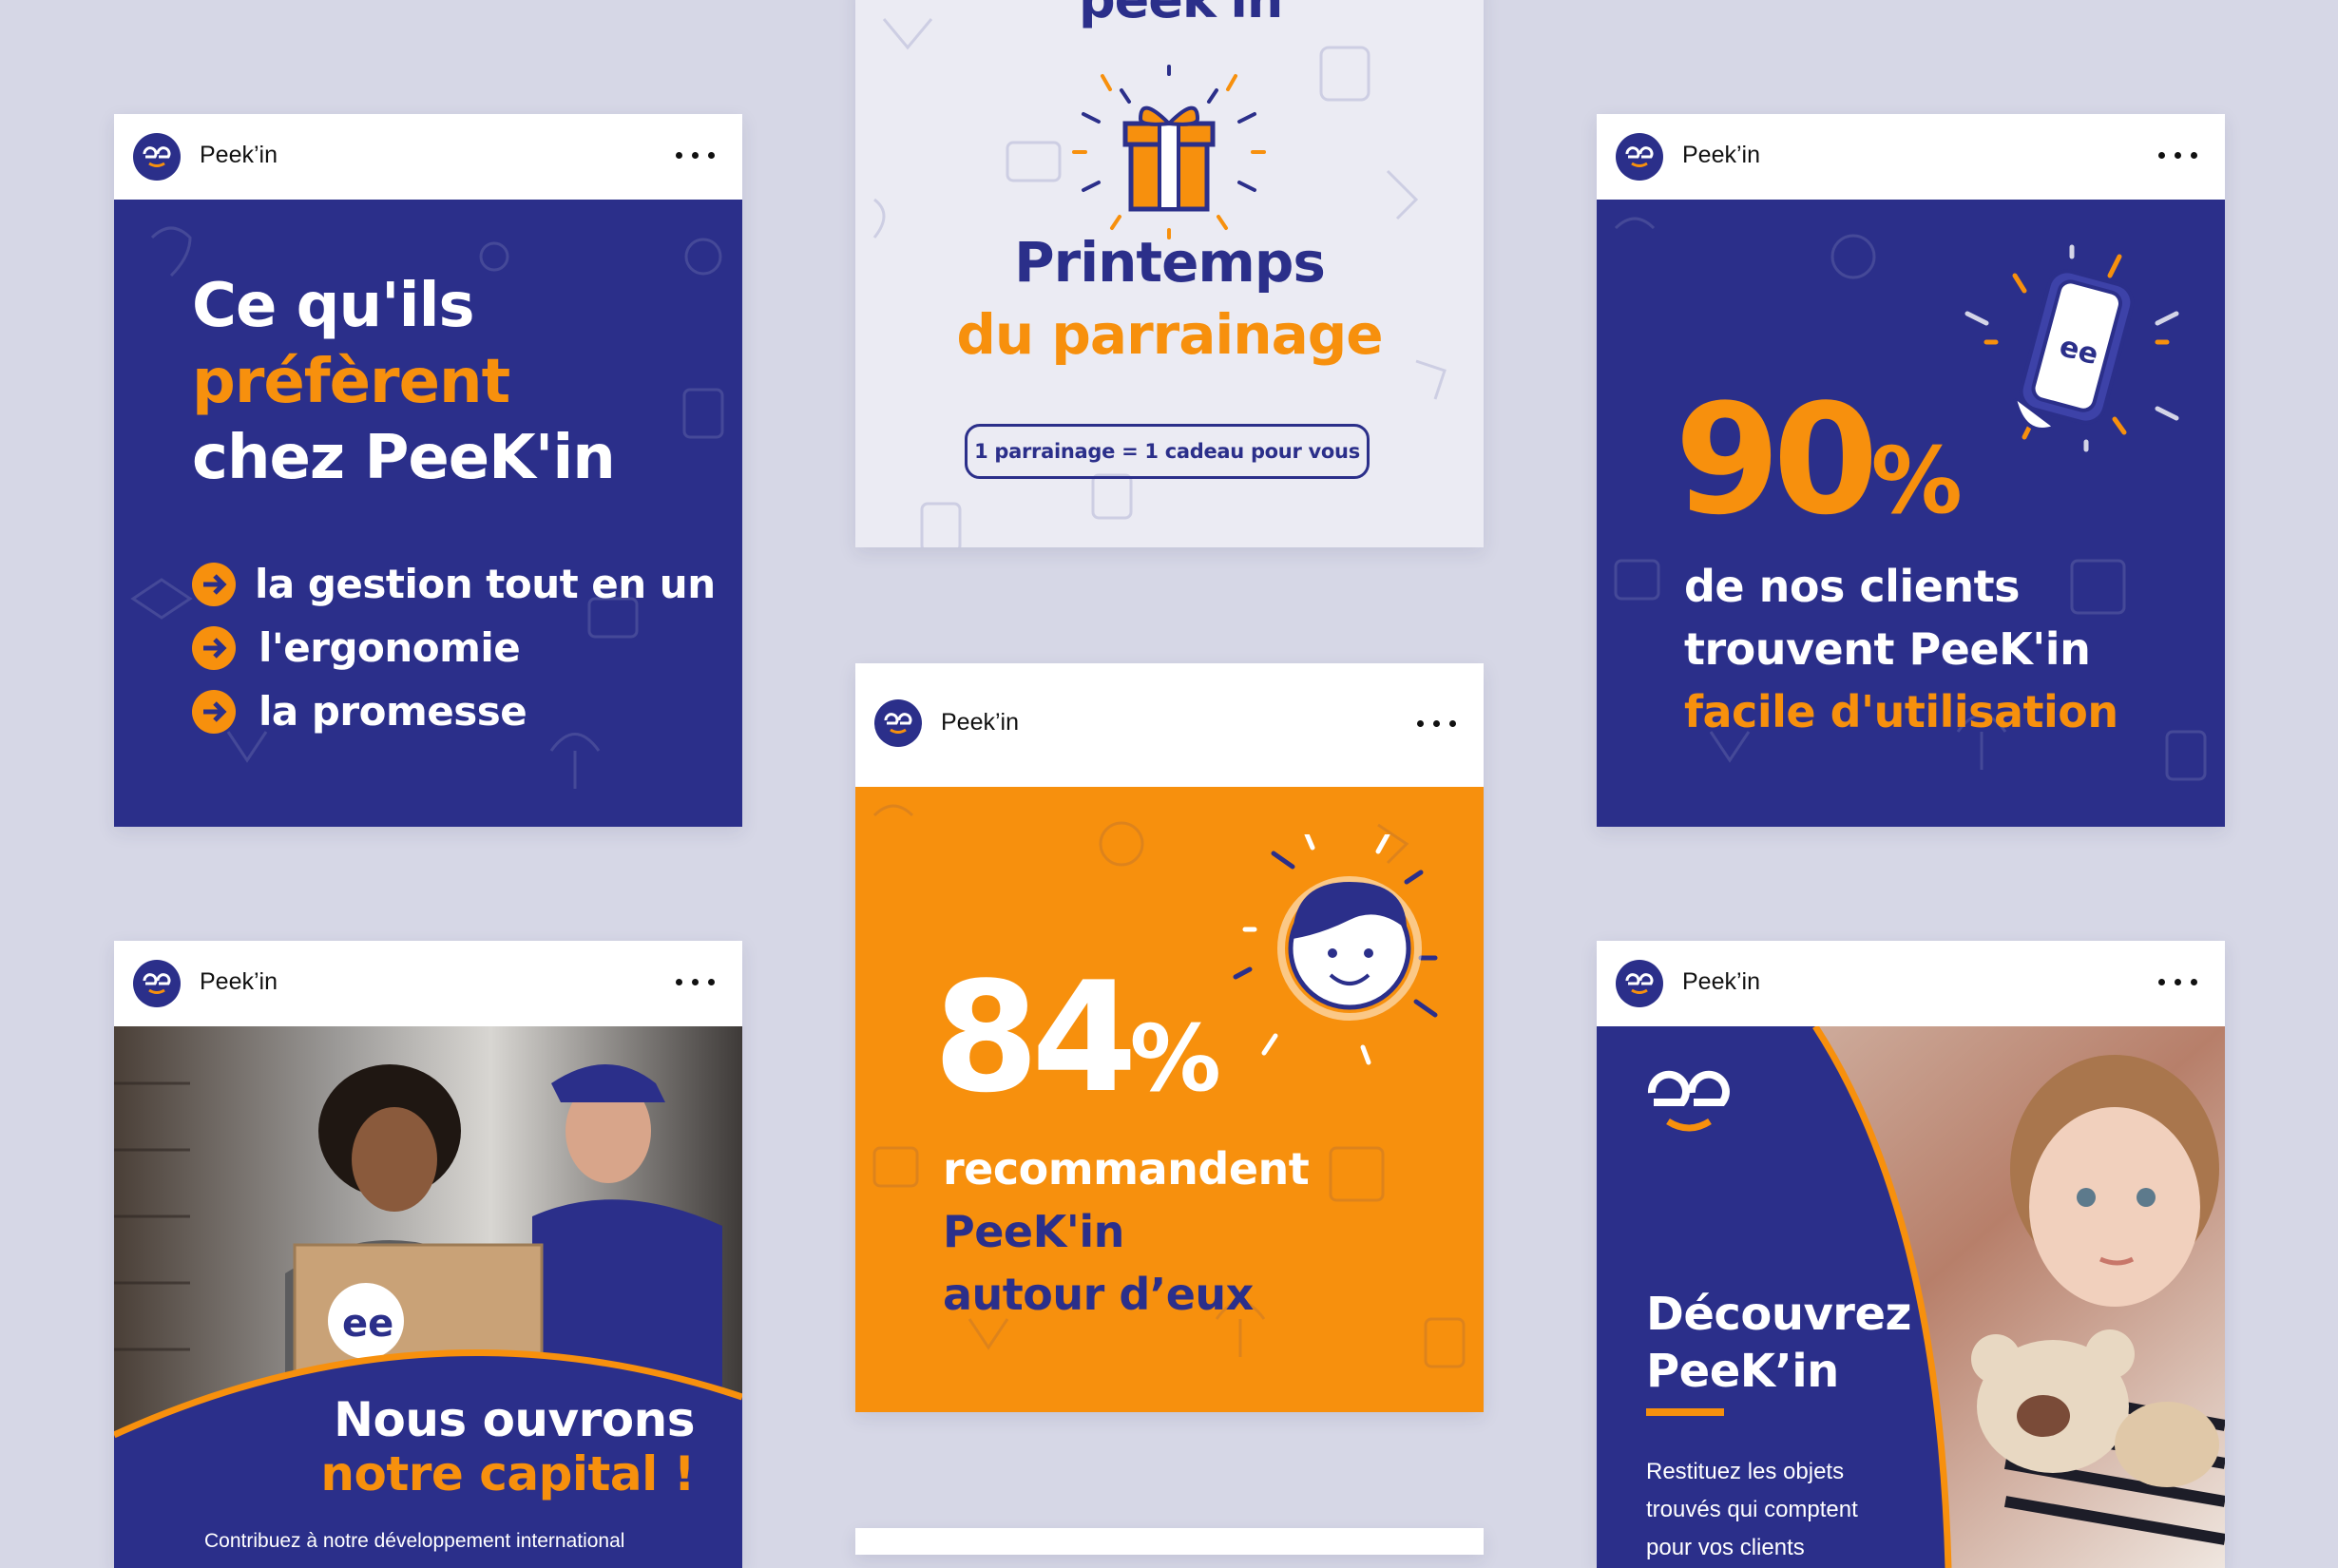 This screenshot has width=2338, height=1568. I want to click on body-line3: pour vos clients, so click(1725, 1548).